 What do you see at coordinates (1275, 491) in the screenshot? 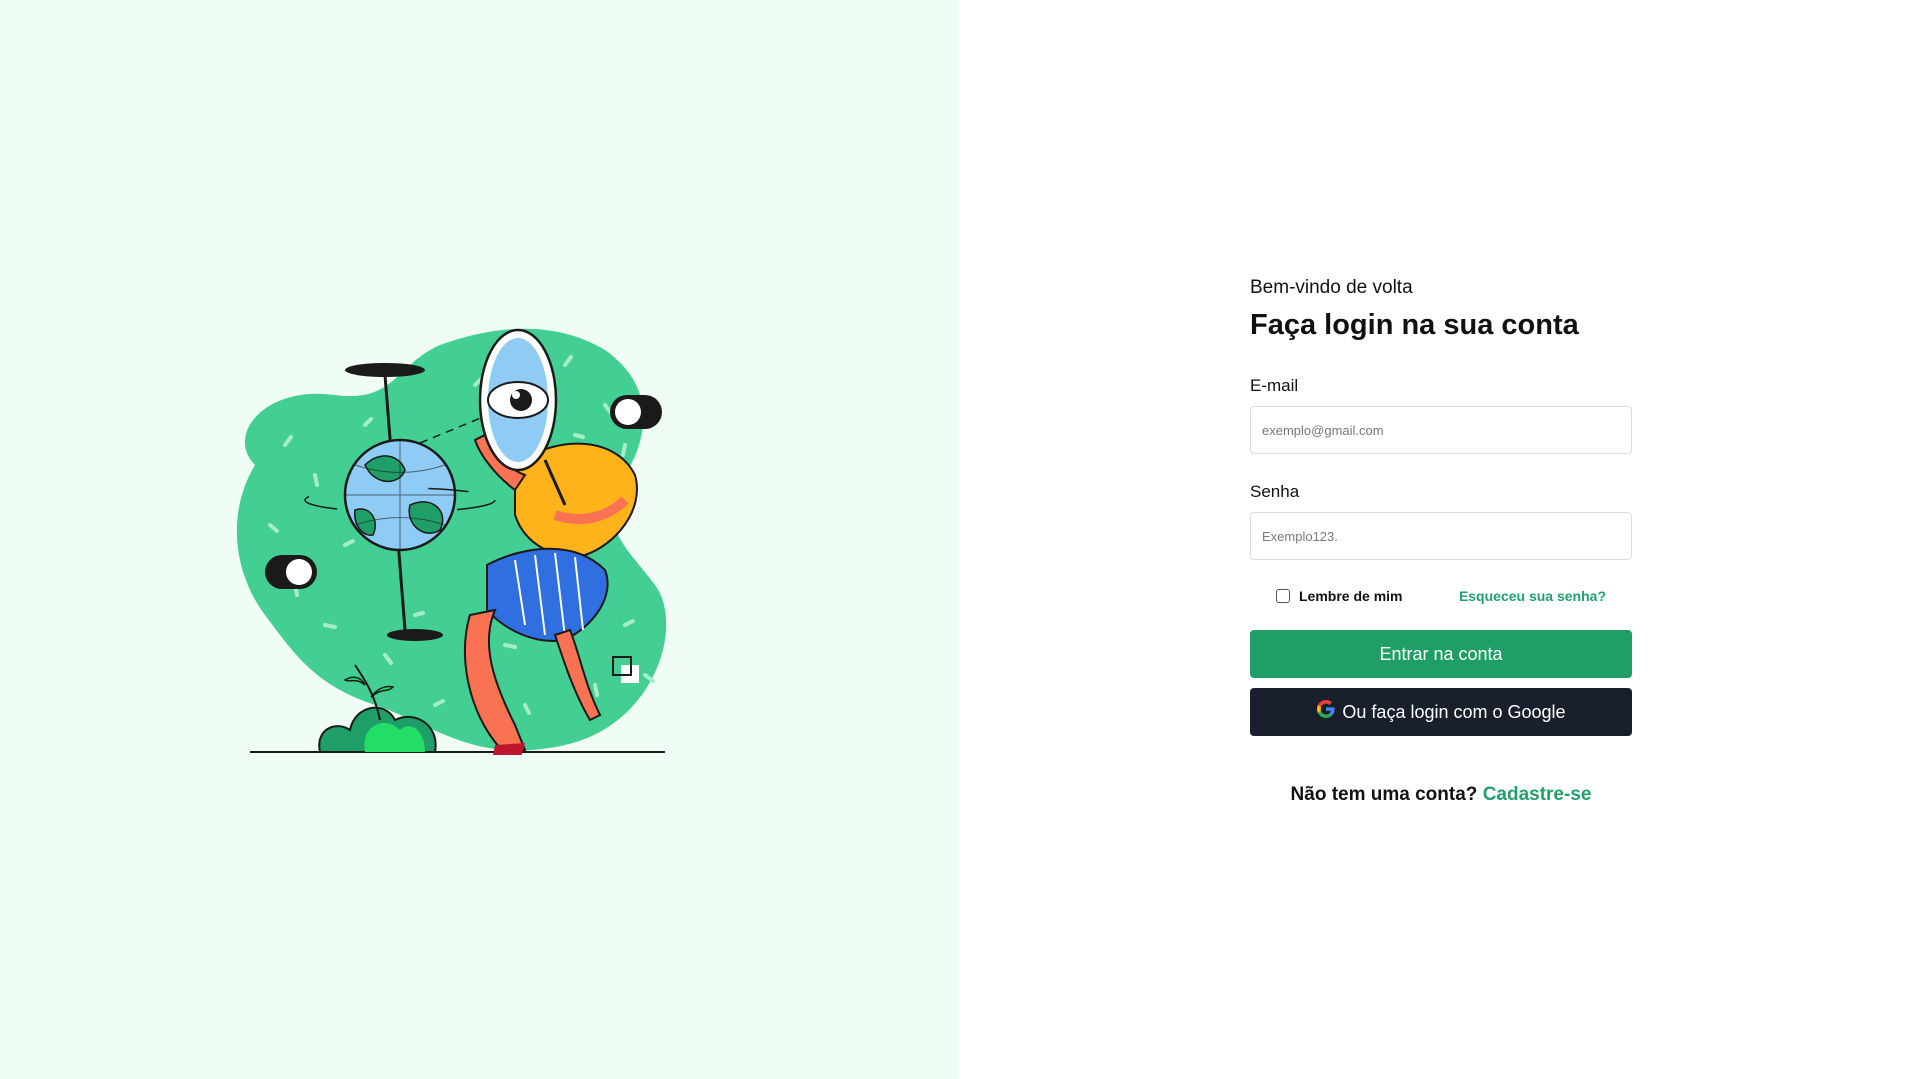
I see `password-label: Senha` at bounding box center [1275, 491].